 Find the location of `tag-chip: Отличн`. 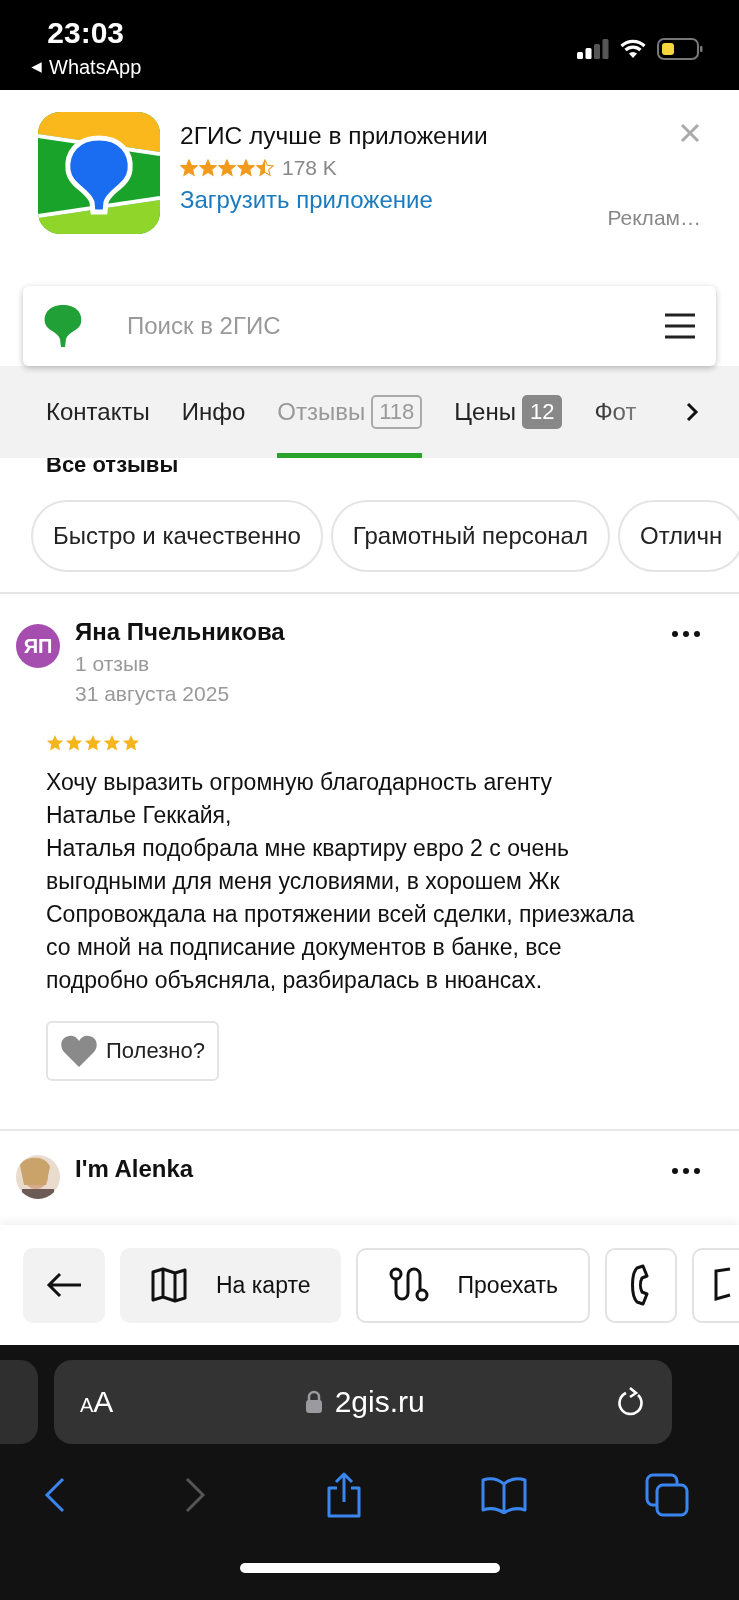

tag-chip: Отличн is located at coordinates (678, 536).